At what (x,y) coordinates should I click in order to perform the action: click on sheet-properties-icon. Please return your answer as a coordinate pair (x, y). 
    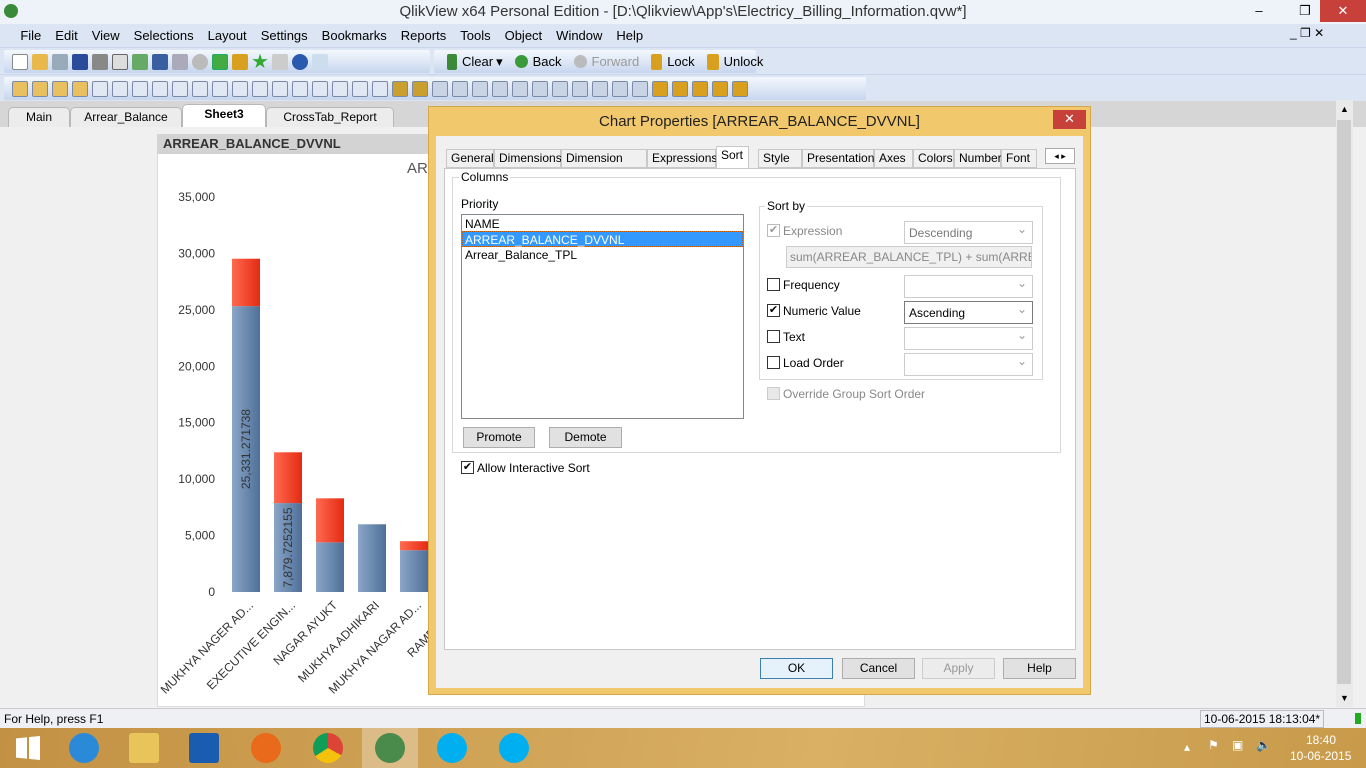
    Looking at the image, I should click on (80, 88).